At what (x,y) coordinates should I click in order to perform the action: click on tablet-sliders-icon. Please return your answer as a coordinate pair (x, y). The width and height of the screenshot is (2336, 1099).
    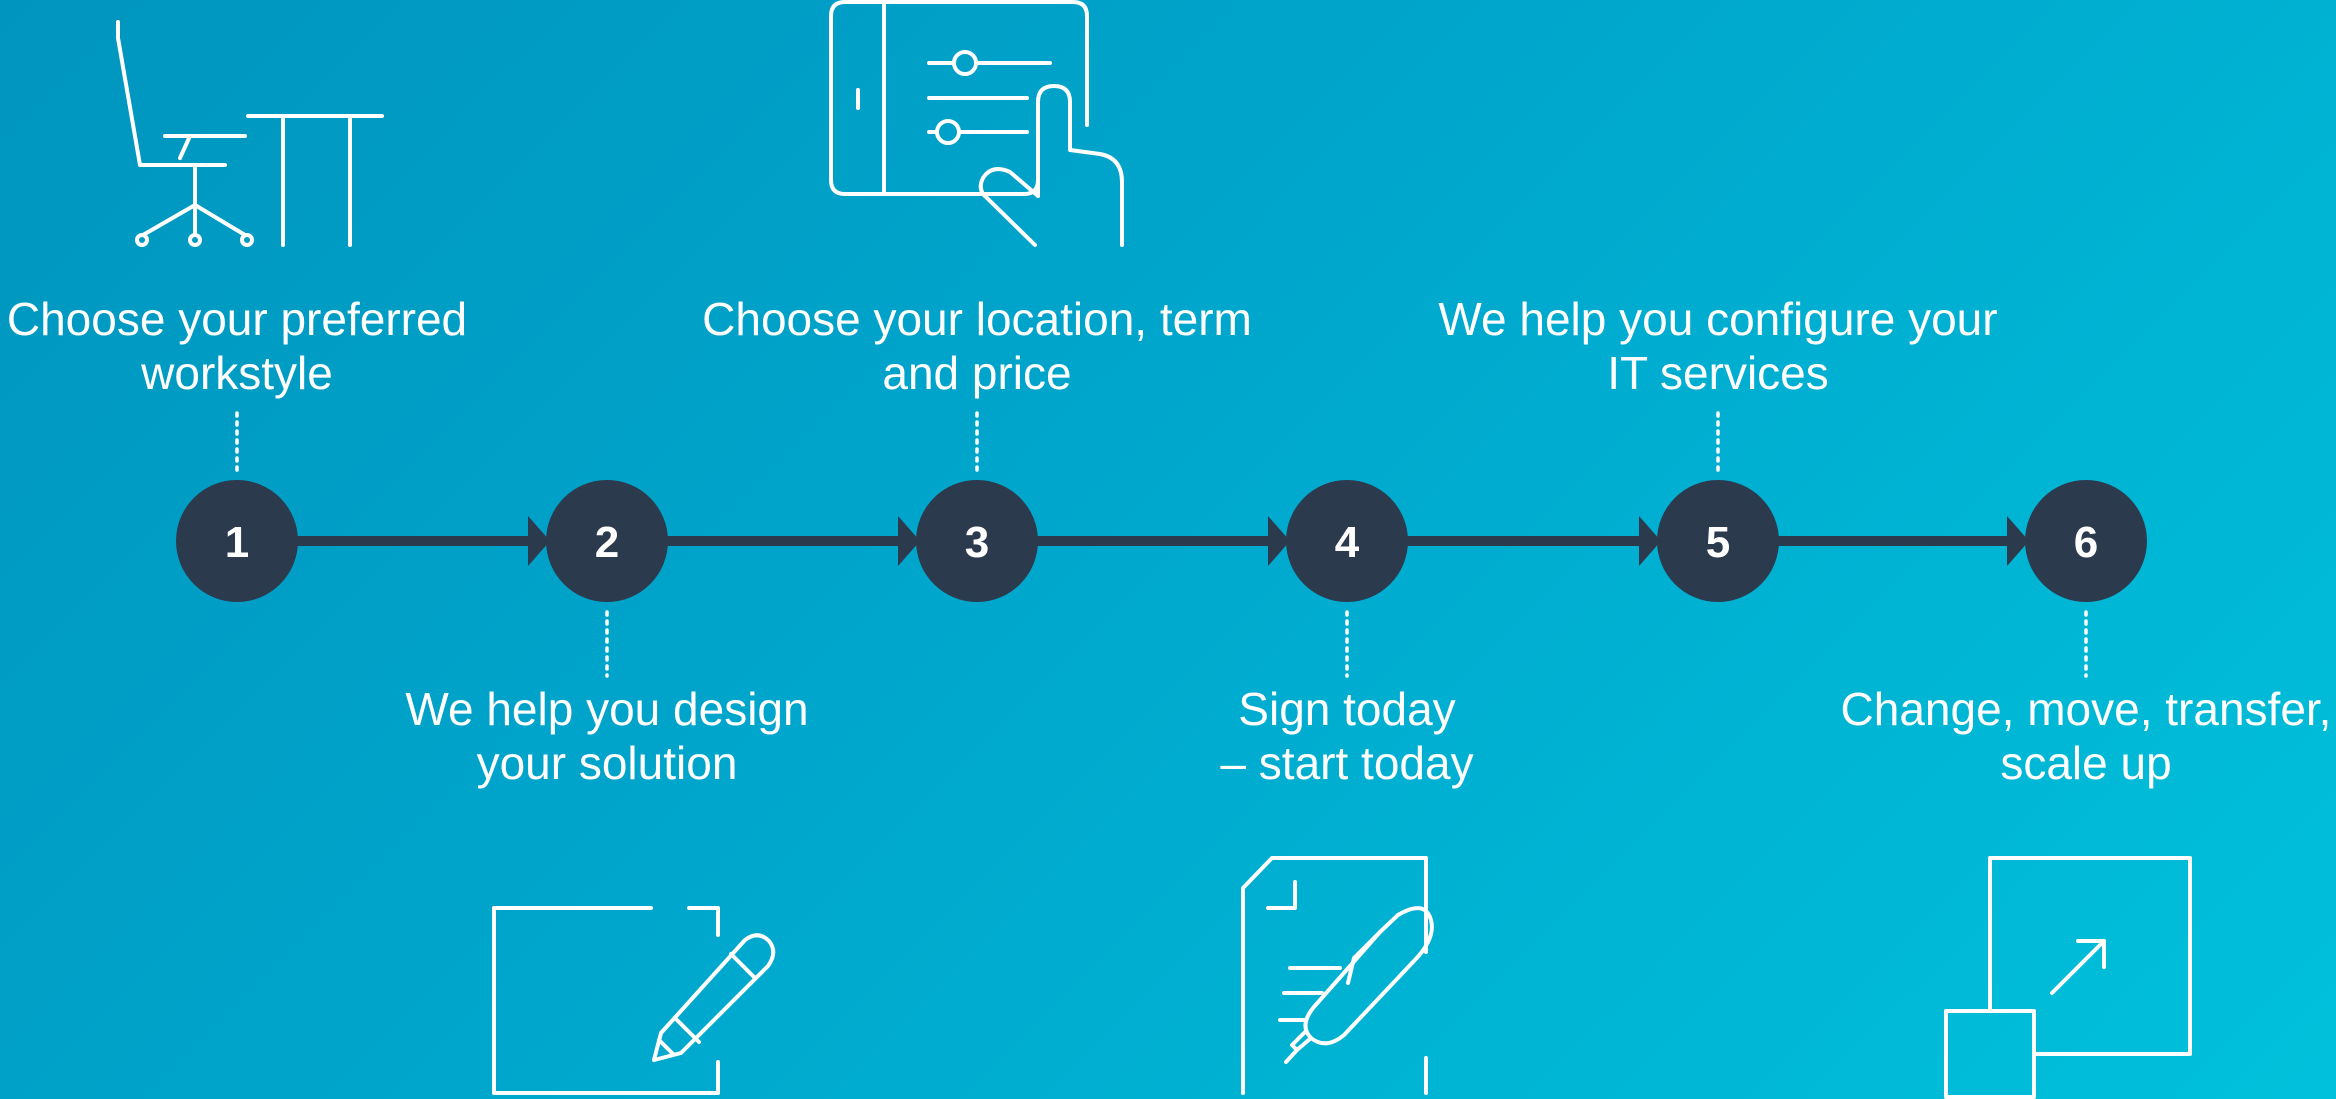
    Looking at the image, I should click on (976, 123).